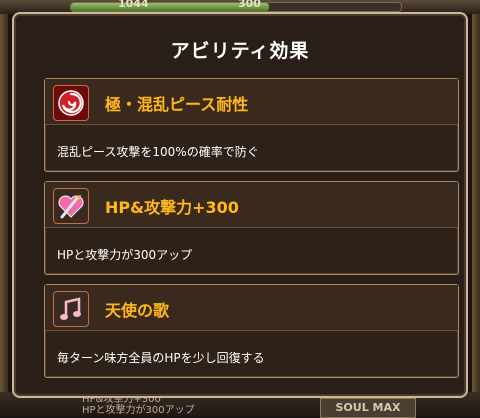 The width and height of the screenshot is (480, 418). I want to click on right-frame, so click(476, 208).